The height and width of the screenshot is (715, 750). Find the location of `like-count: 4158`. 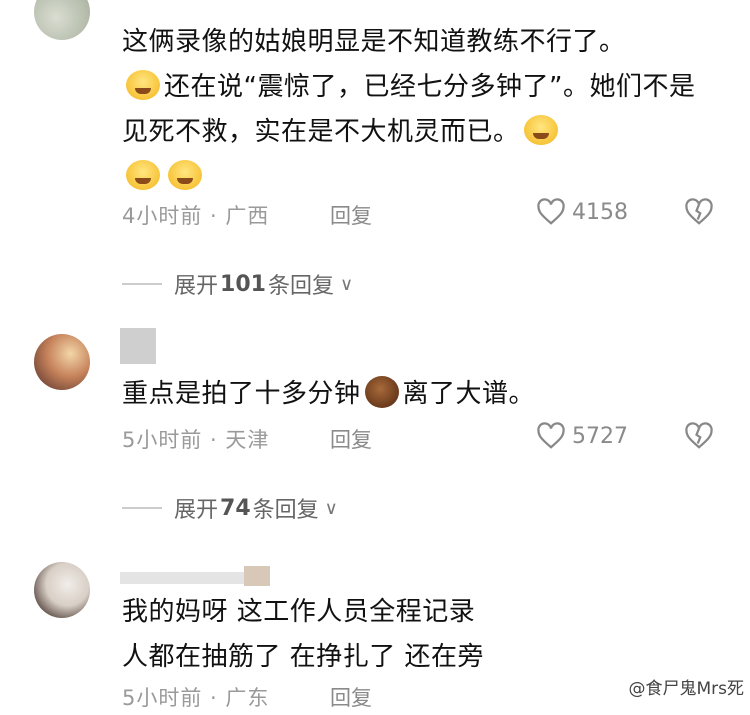

like-count: 4158 is located at coordinates (600, 212).